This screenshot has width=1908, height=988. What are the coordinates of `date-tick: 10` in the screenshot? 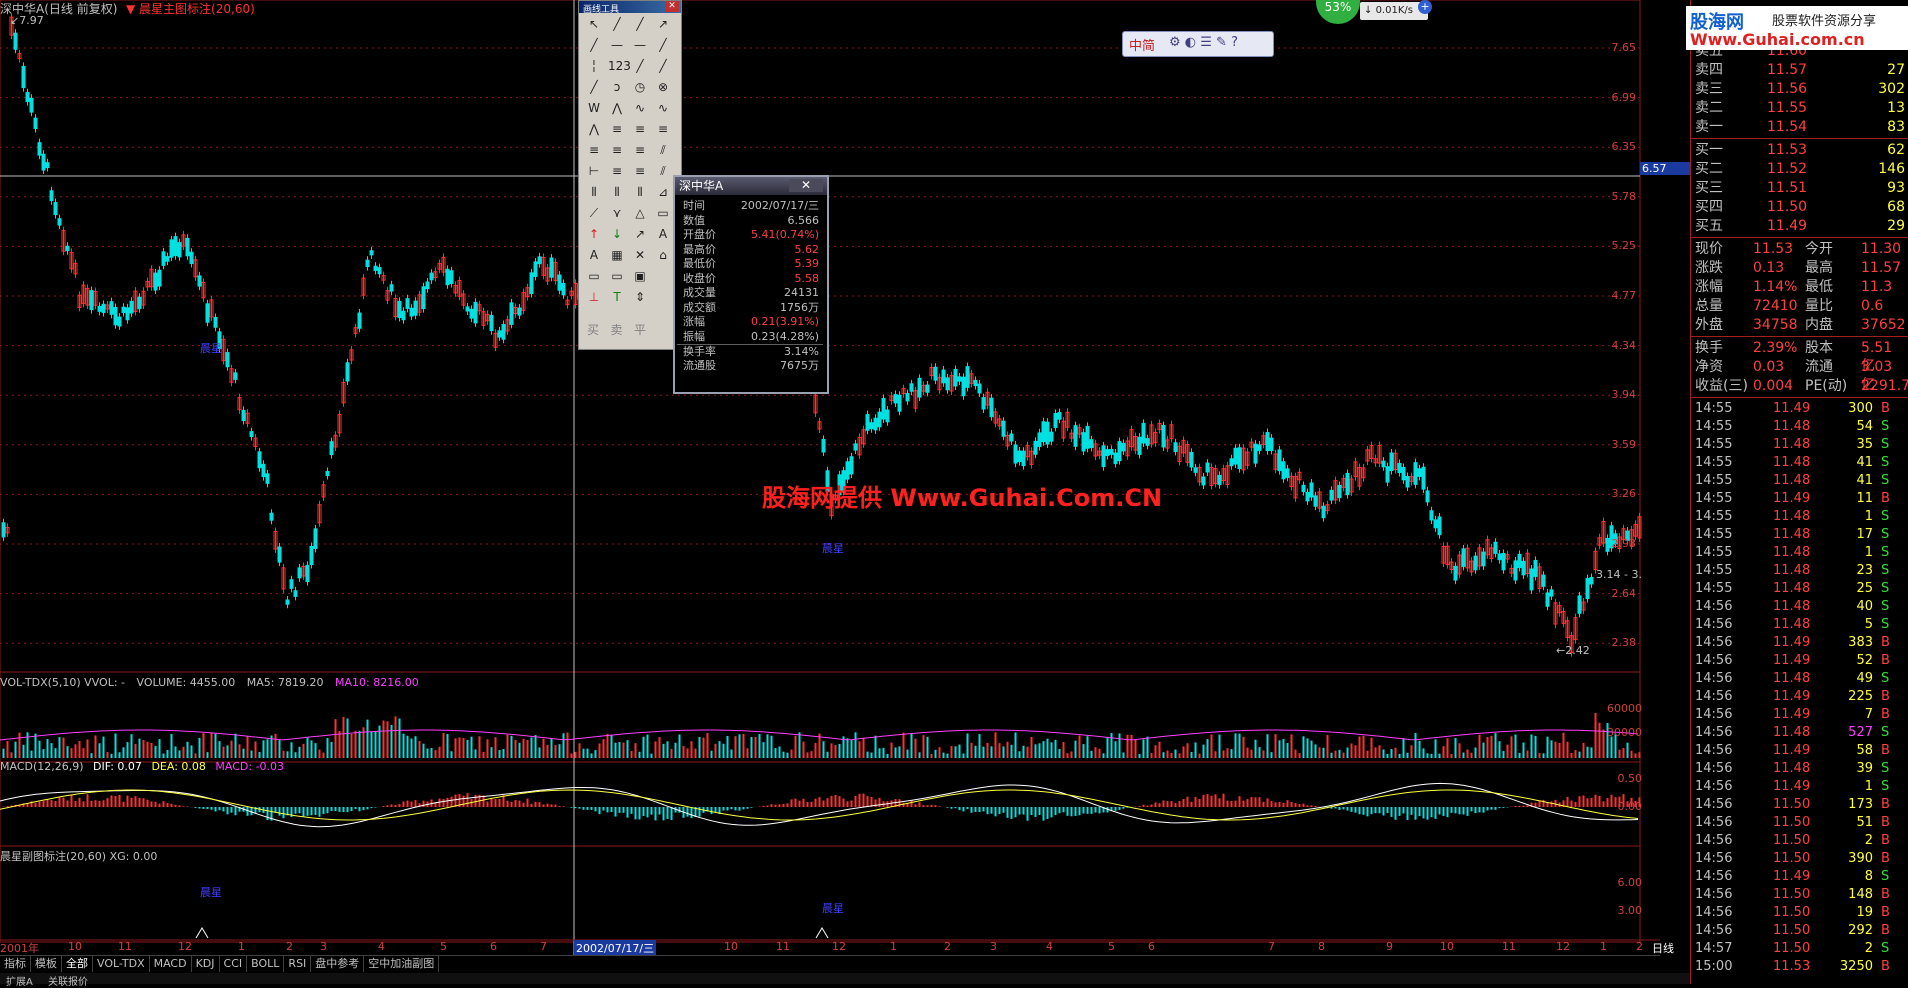 It's located at (1447, 946).